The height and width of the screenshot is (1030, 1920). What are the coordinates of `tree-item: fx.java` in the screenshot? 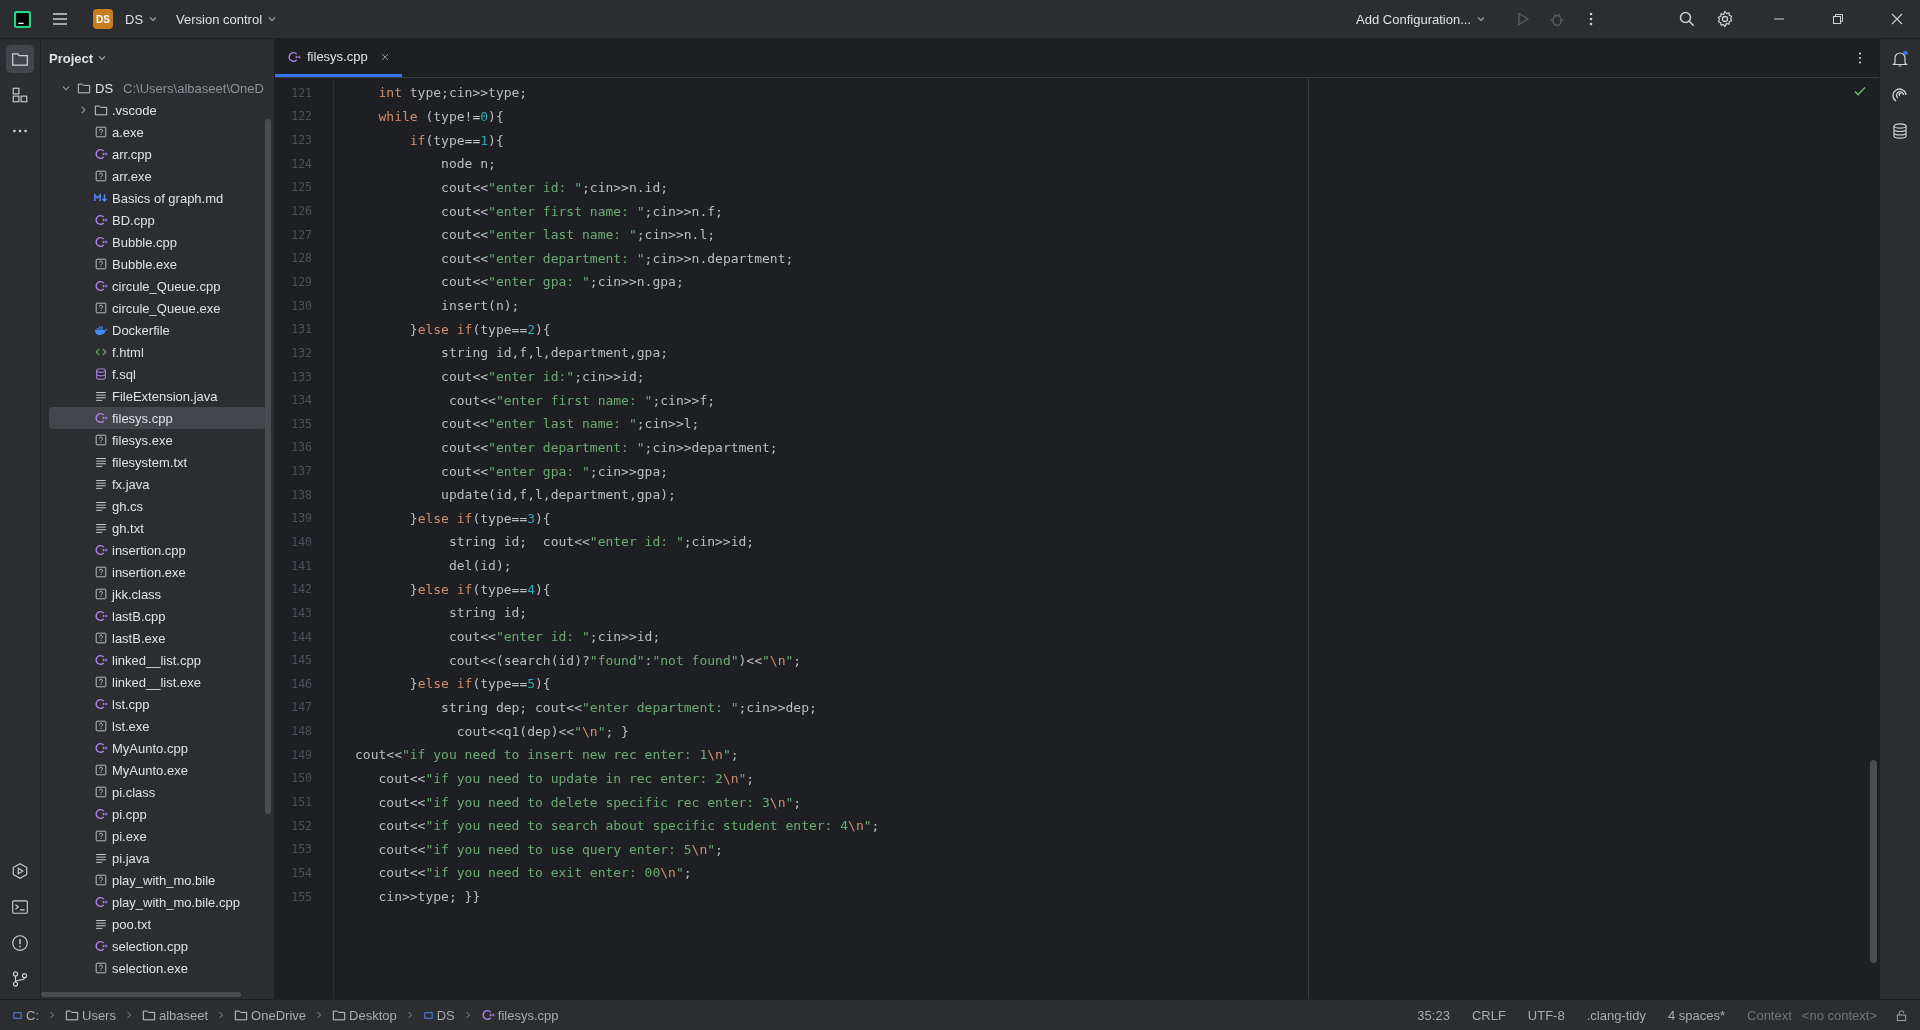 It's located at (157, 484).